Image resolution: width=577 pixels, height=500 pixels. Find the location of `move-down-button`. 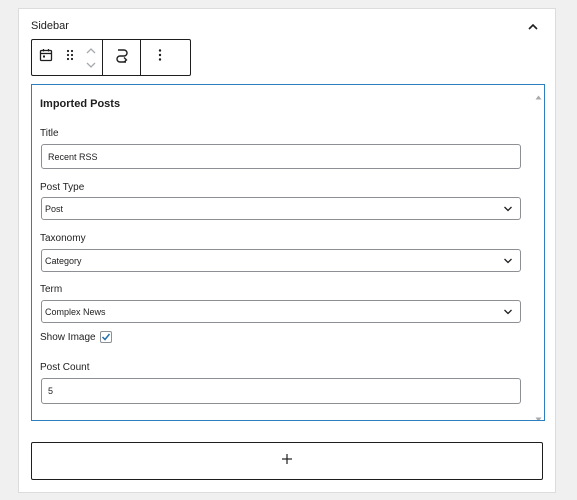

move-down-button is located at coordinates (91, 65).